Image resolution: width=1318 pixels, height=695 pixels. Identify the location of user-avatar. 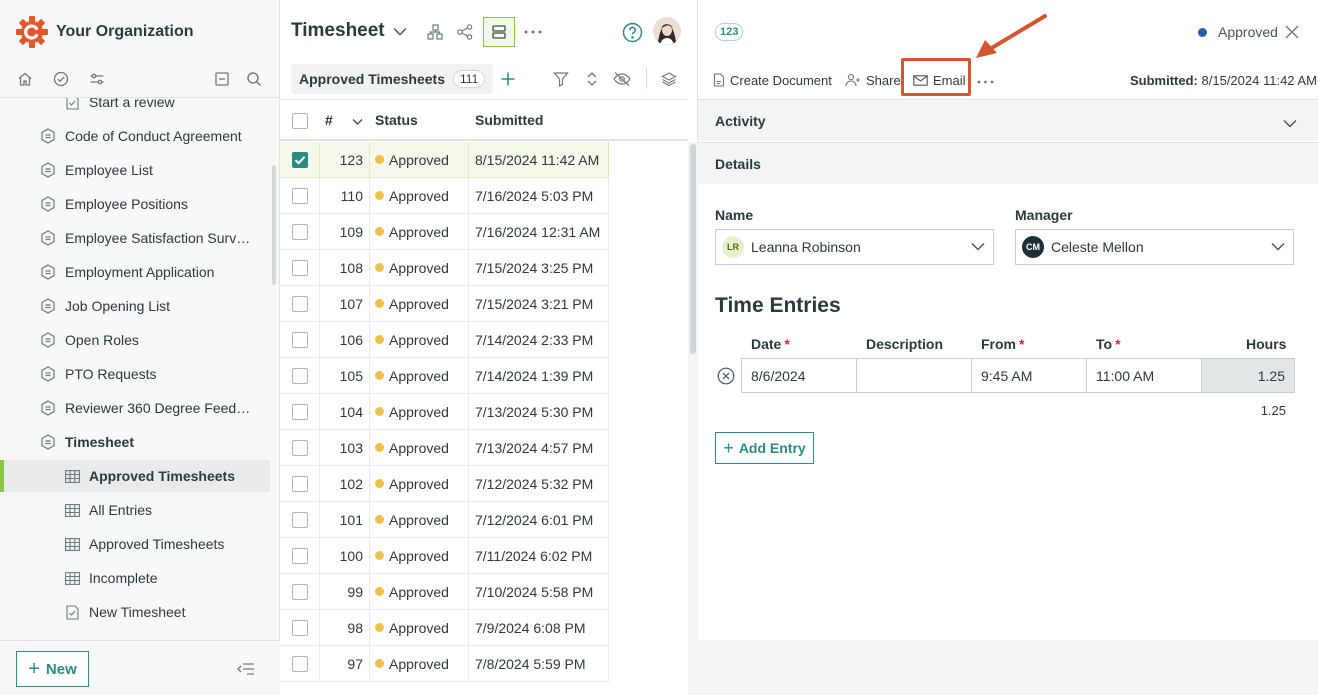
(667, 31).